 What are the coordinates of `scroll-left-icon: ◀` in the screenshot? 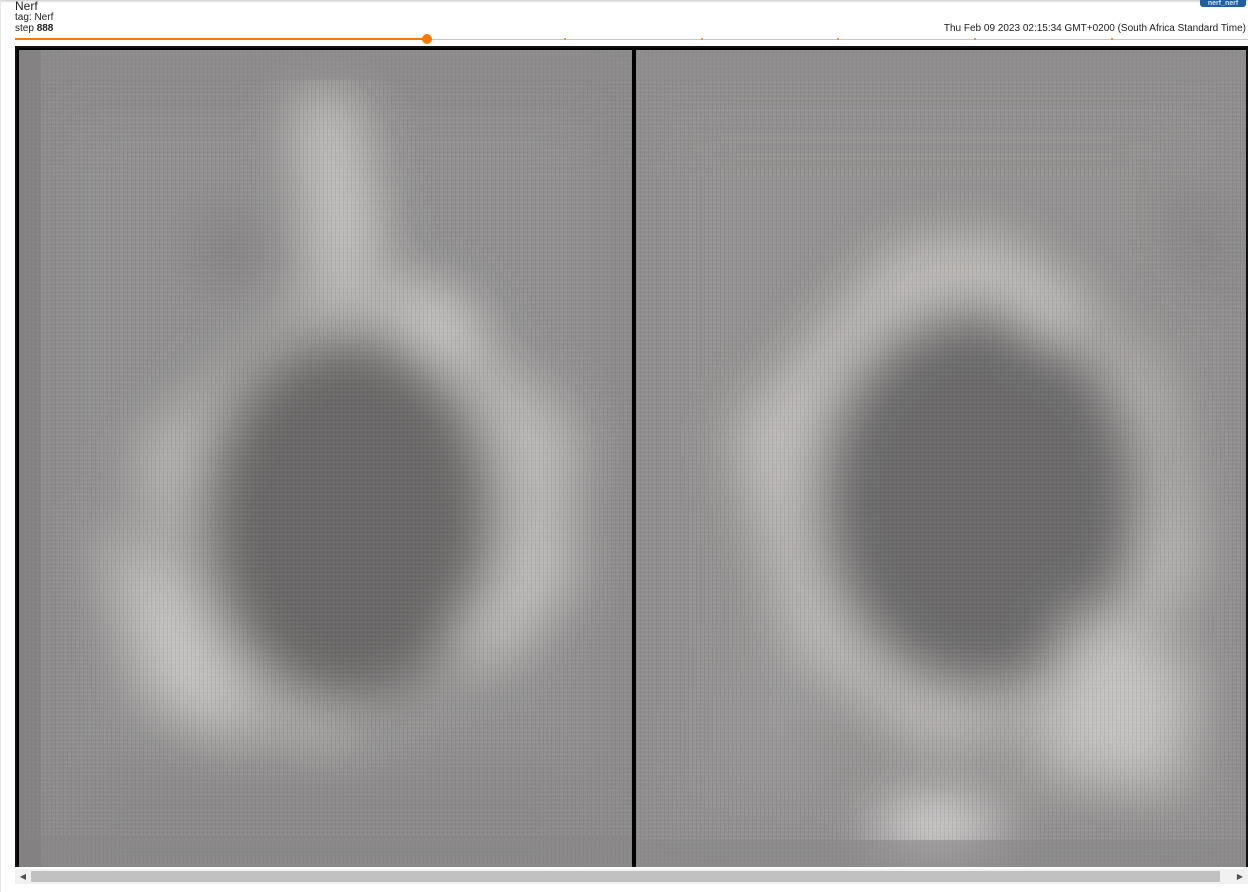 It's located at (23, 876).